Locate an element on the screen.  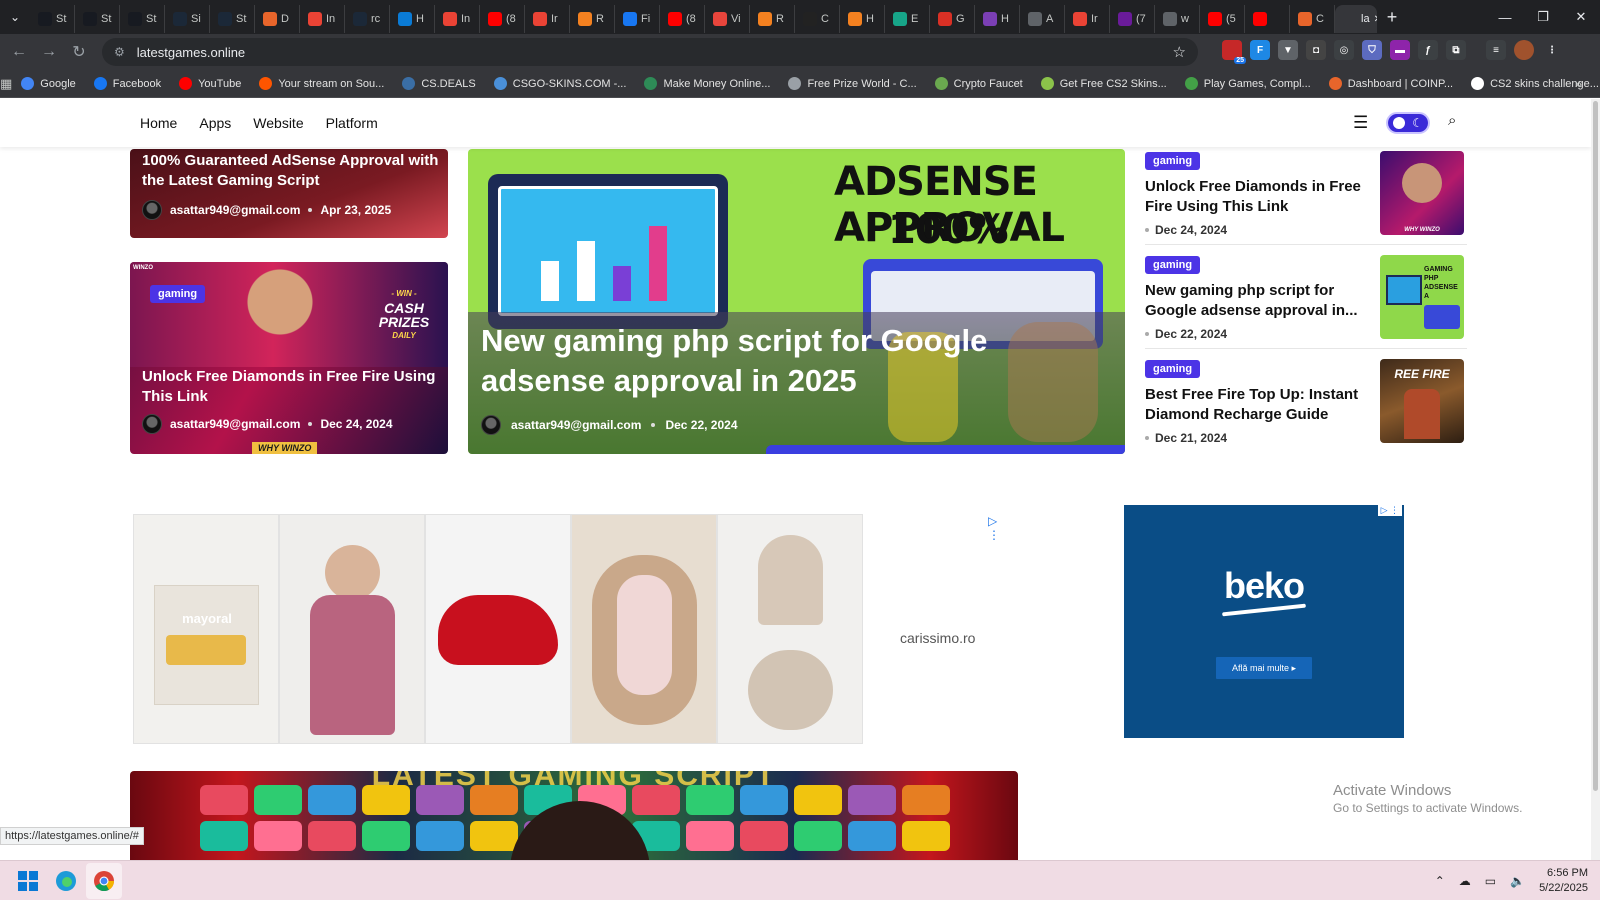
extension-camera-icon: ◘ is located at coordinates (1316, 50).